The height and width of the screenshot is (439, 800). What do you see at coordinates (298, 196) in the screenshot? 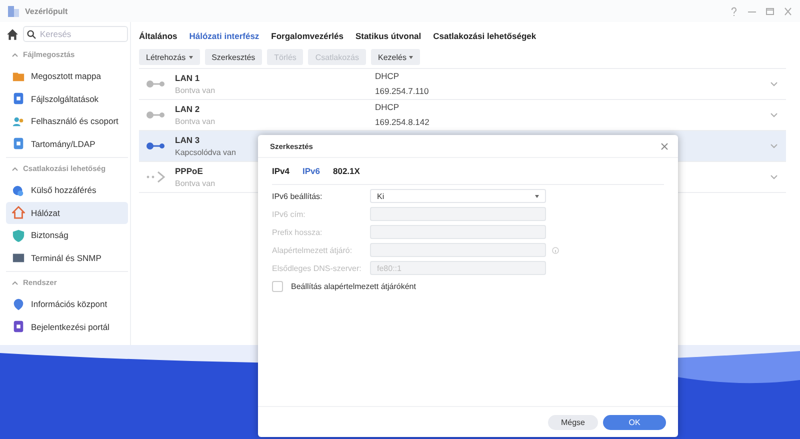
I see `field-label: IPv6 beállítás:` at bounding box center [298, 196].